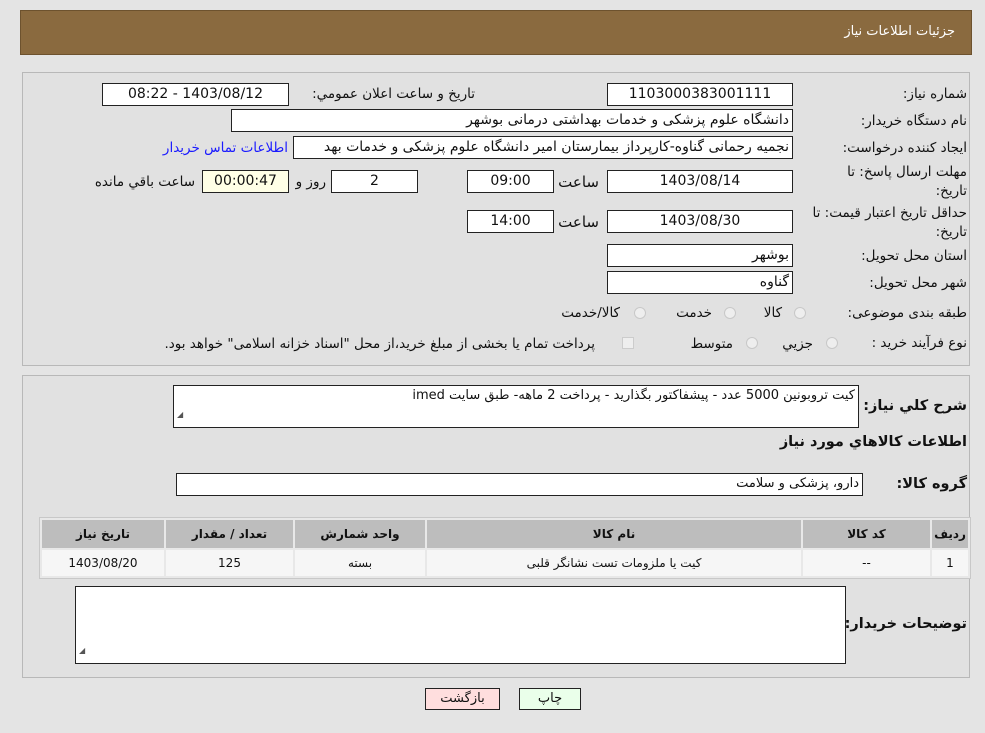 The image size is (985, 733). Describe the element at coordinates (950, 534) in the screenshot. I see `col-row: ردیف` at that location.